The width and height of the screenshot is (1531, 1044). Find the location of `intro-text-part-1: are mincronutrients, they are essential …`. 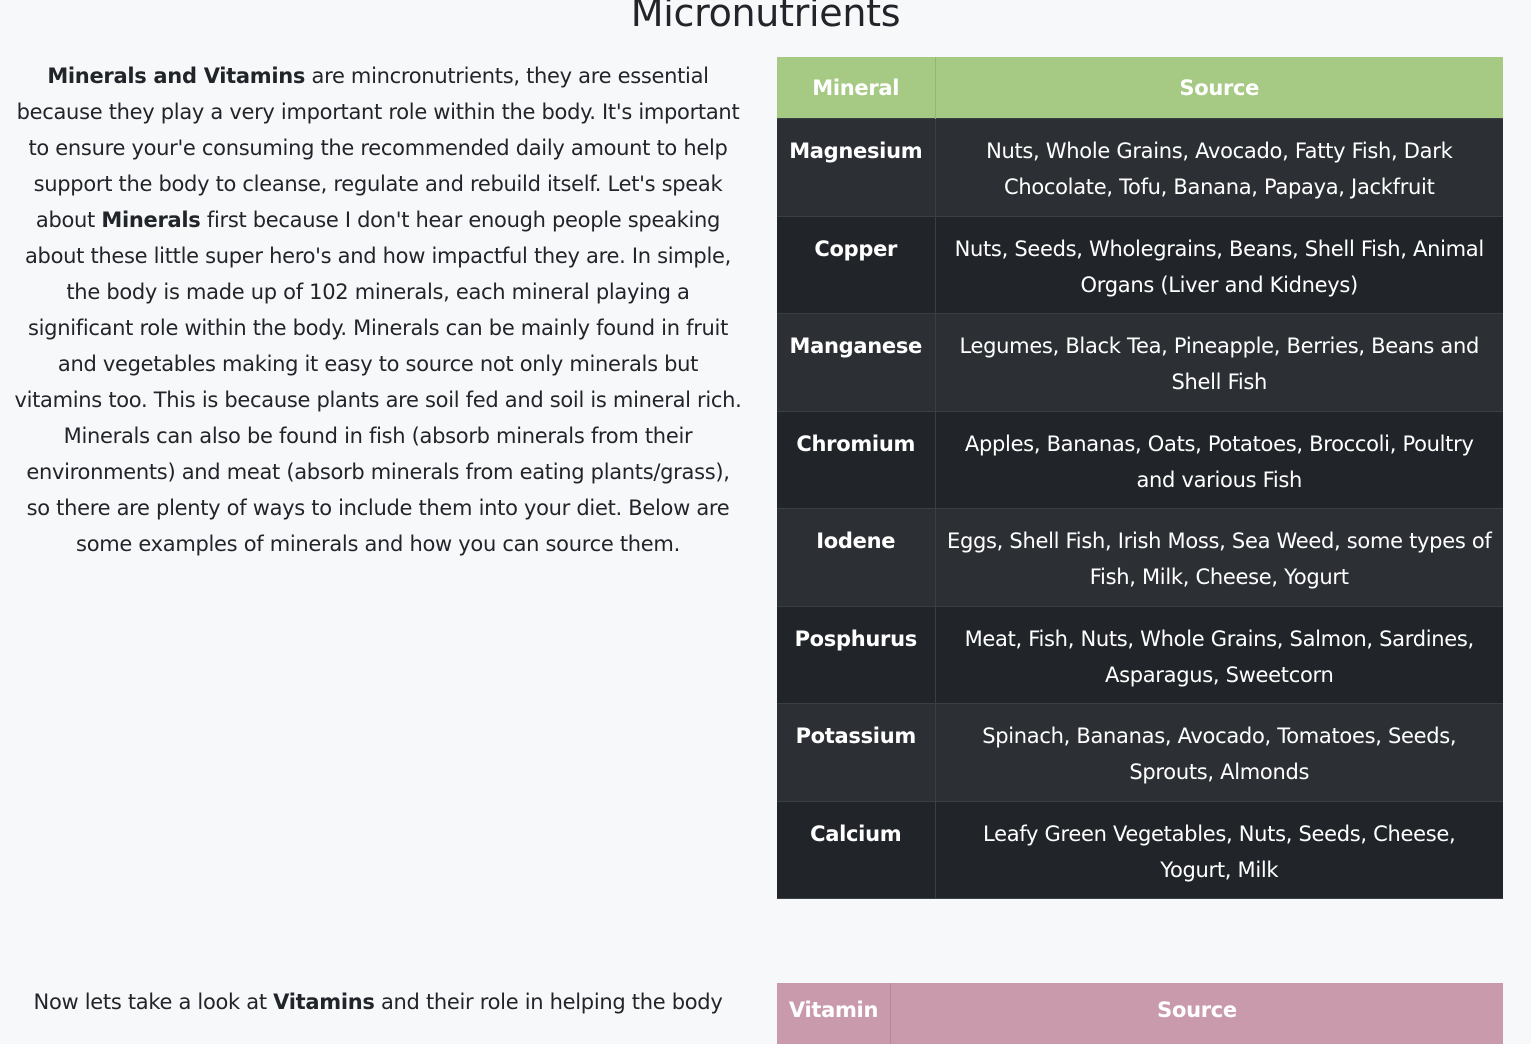

intro-text-part-1: are mincronutrients, they are essential … is located at coordinates (378, 148).